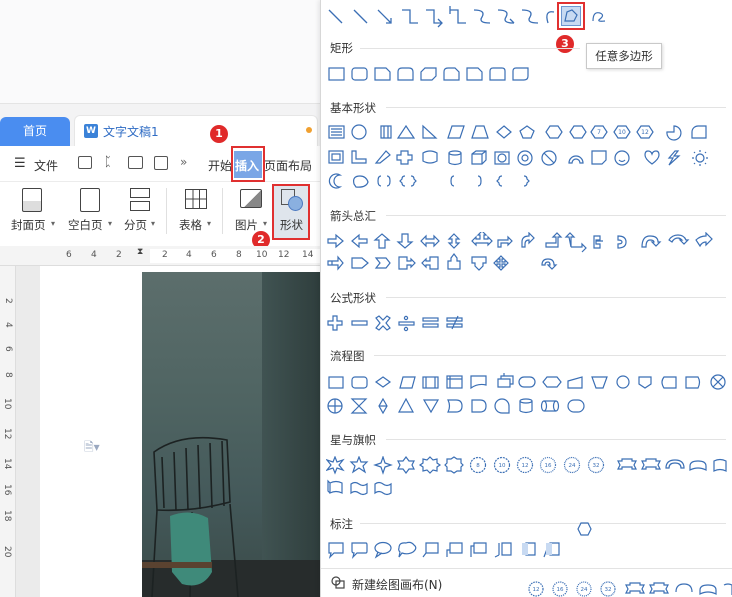 The width and height of the screenshot is (732, 597). Describe the element at coordinates (85, 162) in the screenshot. I see `save-icon` at that location.